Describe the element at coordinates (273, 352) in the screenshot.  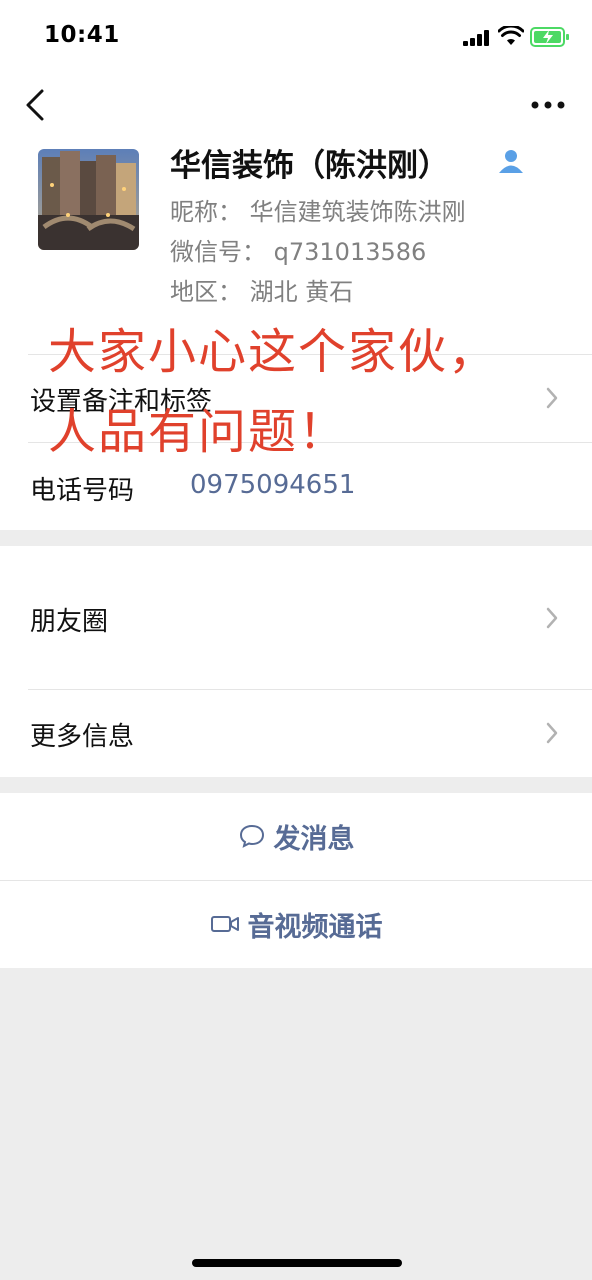
I see `overlay-warning-line-1: 大家小心这个家伙，` at that location.